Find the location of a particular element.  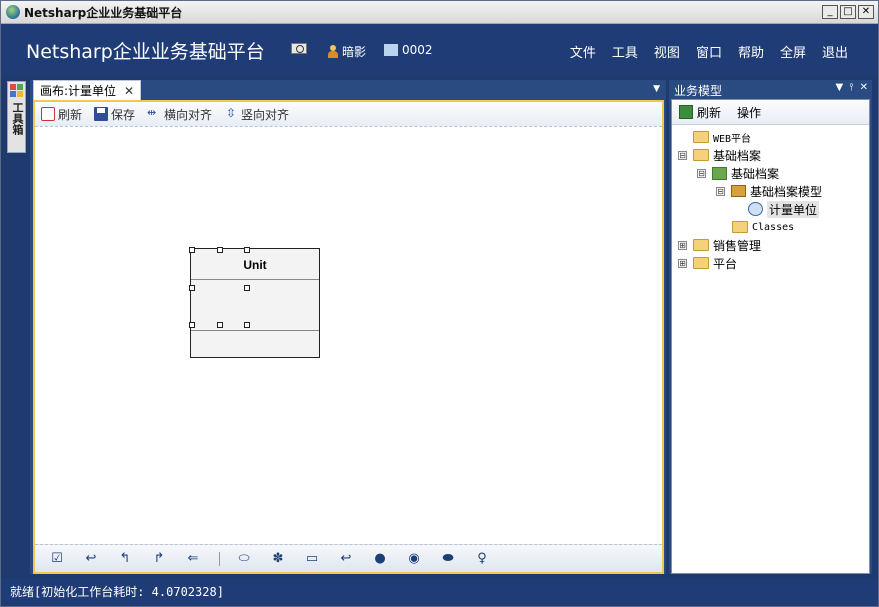

menu-exit: 退出 is located at coordinates (835, 51).